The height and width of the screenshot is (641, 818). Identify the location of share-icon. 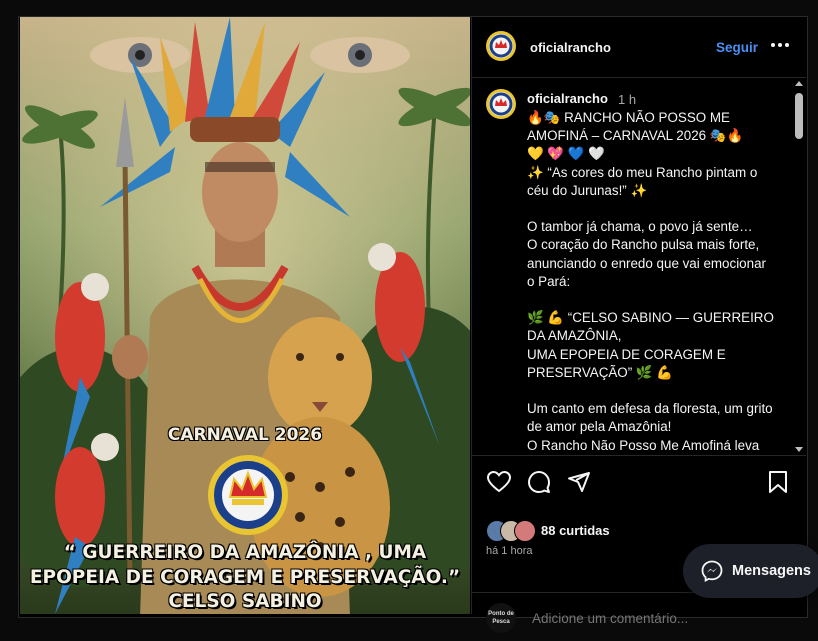
(579, 484).